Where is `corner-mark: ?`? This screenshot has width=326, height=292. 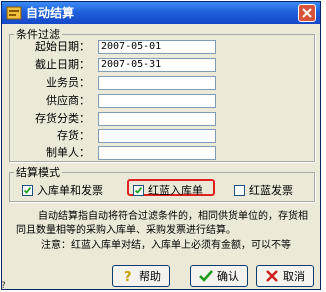
corner-mark: ? is located at coordinates (3, 286).